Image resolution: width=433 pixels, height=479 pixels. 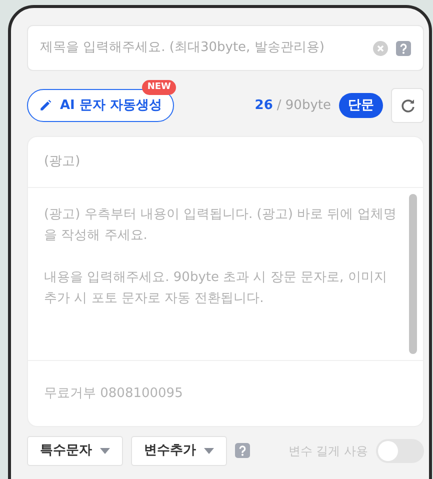 I want to click on dropdown-button: 특수문자, so click(x=75, y=451).